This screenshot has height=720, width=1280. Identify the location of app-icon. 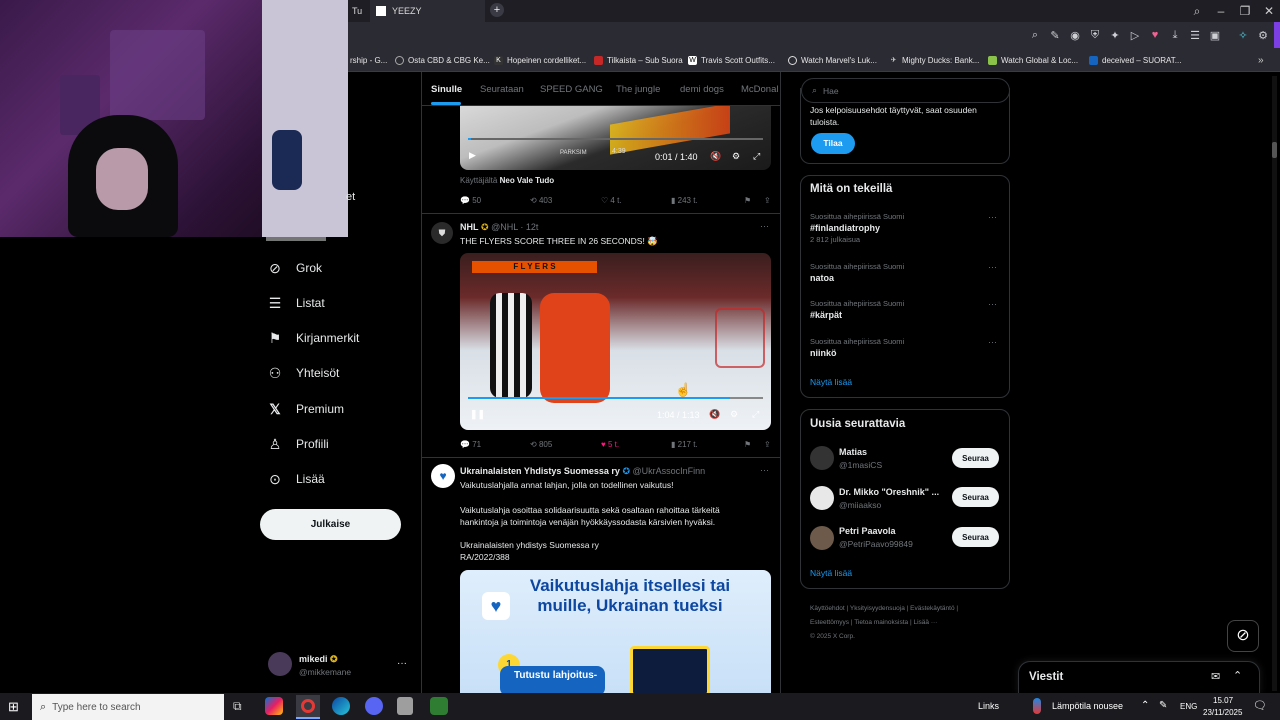
(405, 706).